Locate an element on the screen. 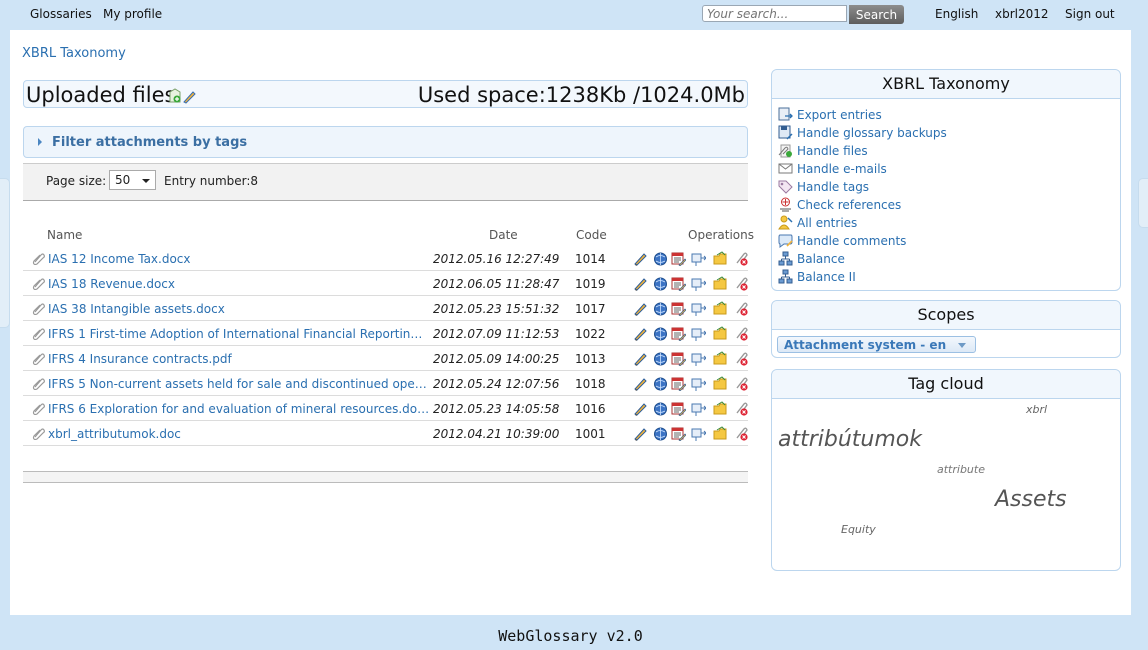 This screenshot has height=650, width=1148. taxonomy-link-label: Handle glossary backups is located at coordinates (872, 133).